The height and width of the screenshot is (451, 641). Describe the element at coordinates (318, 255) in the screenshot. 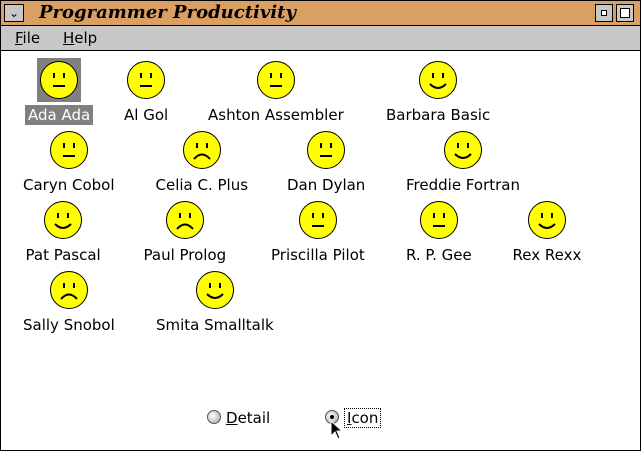

I see `programmer-name-label: Priscilla Pilot` at that location.